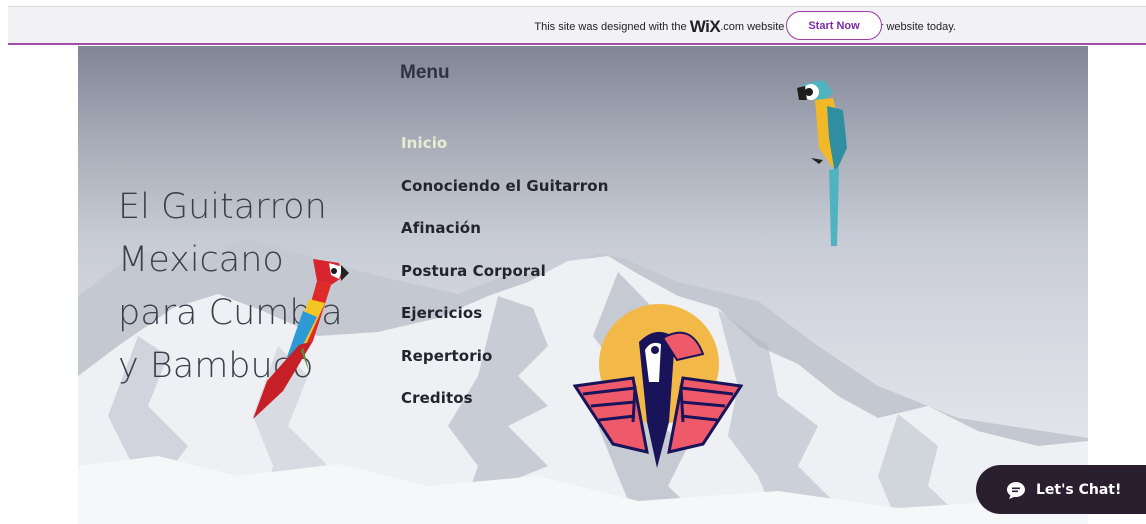 This screenshot has height=524, width=1146. I want to click on menu-item-repertorio: Repertorio, so click(505, 368).